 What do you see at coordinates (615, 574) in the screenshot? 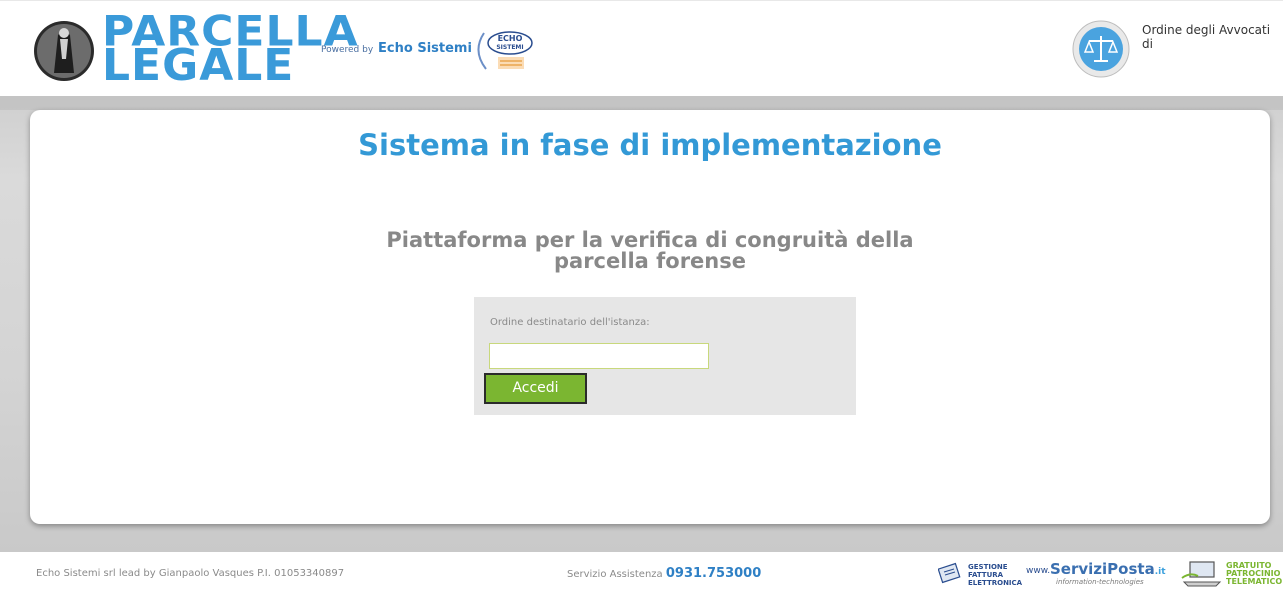
I see `assistance-label: Servizio Assistenza` at bounding box center [615, 574].